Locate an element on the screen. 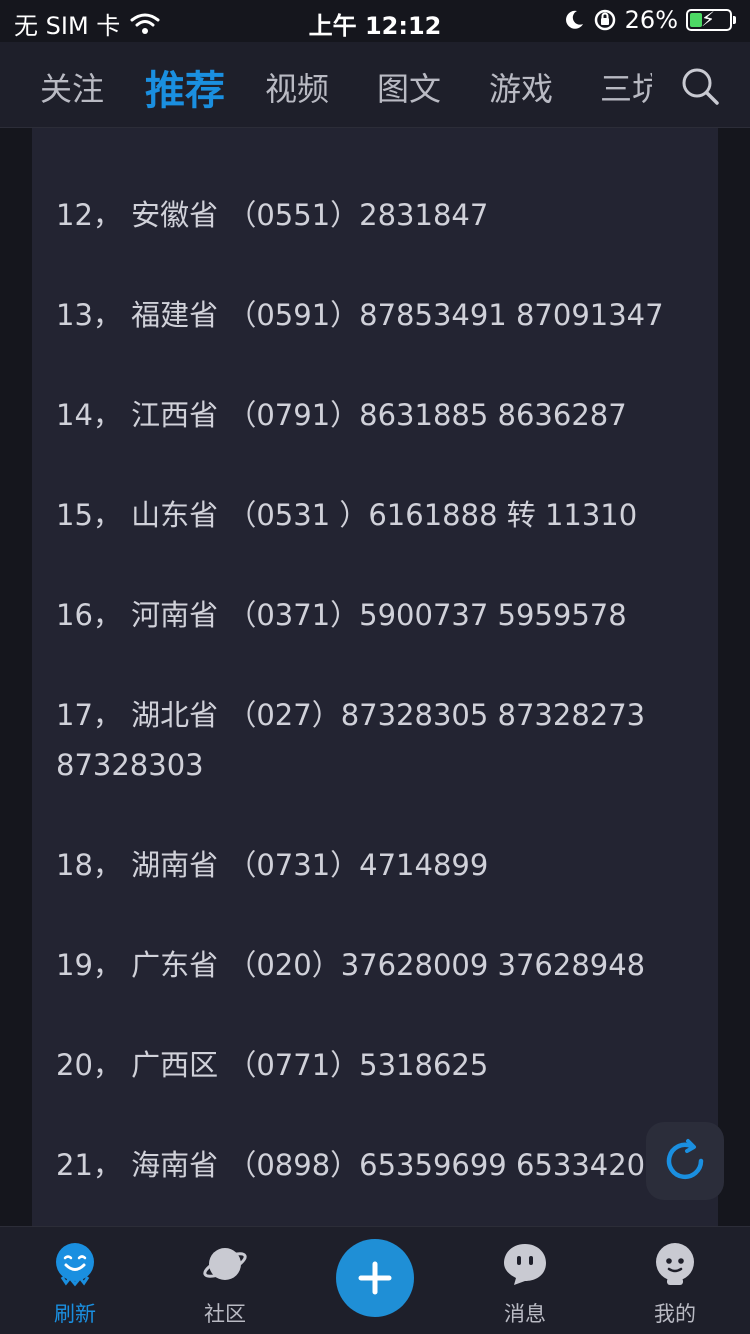 Image resolution: width=750 pixels, height=1334 pixels. top-tab-bar: 关注 推荐 视频 图文 游戏 三坑 is located at coordinates (375, 85).